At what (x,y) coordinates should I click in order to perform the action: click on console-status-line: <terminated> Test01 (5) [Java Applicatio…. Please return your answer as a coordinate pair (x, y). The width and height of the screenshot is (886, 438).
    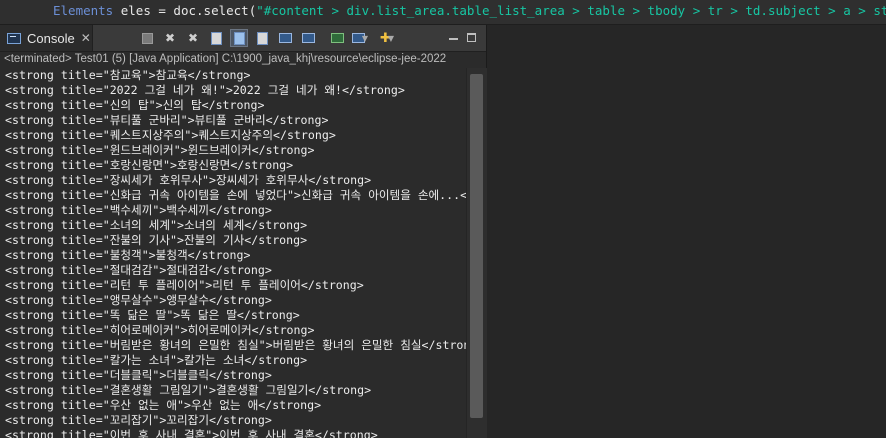
    Looking at the image, I should click on (225, 59).